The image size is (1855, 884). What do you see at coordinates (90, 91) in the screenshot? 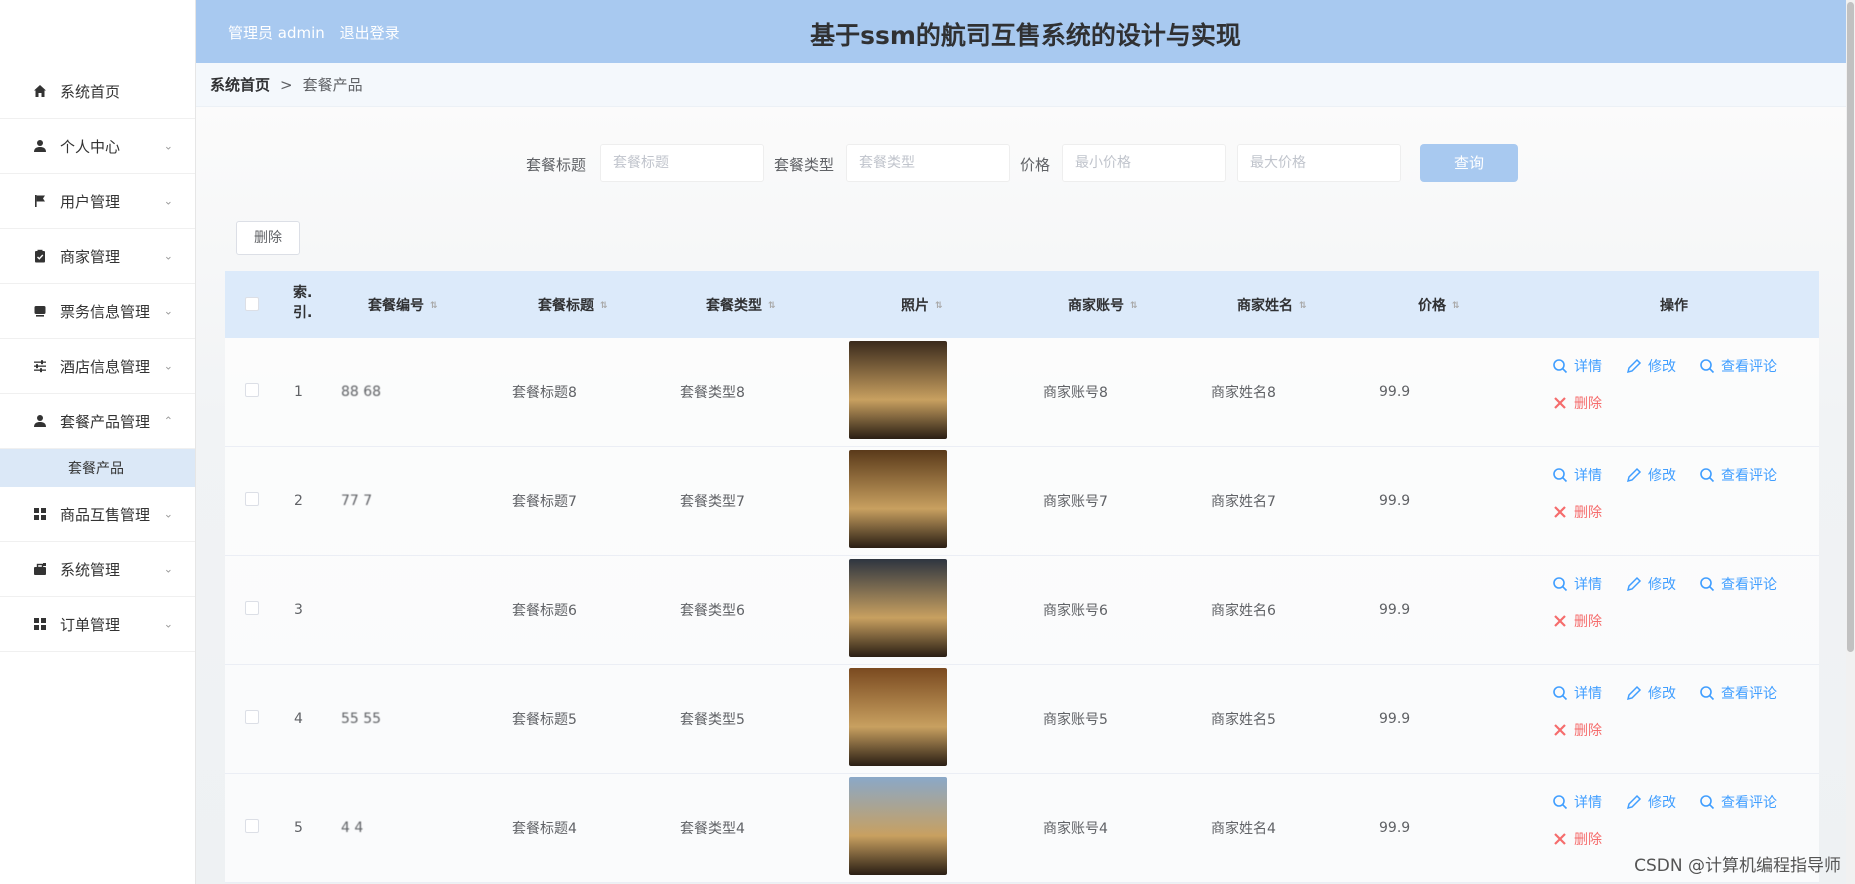
I see `sidebar-item-label: 系统首页` at bounding box center [90, 91].